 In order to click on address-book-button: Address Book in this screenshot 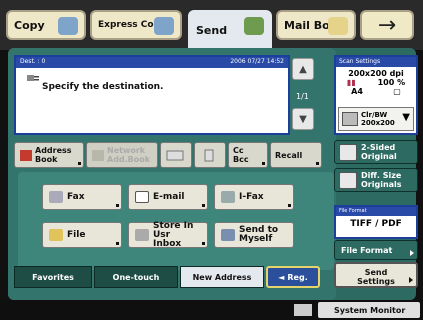, I will do `click(49, 155)`.